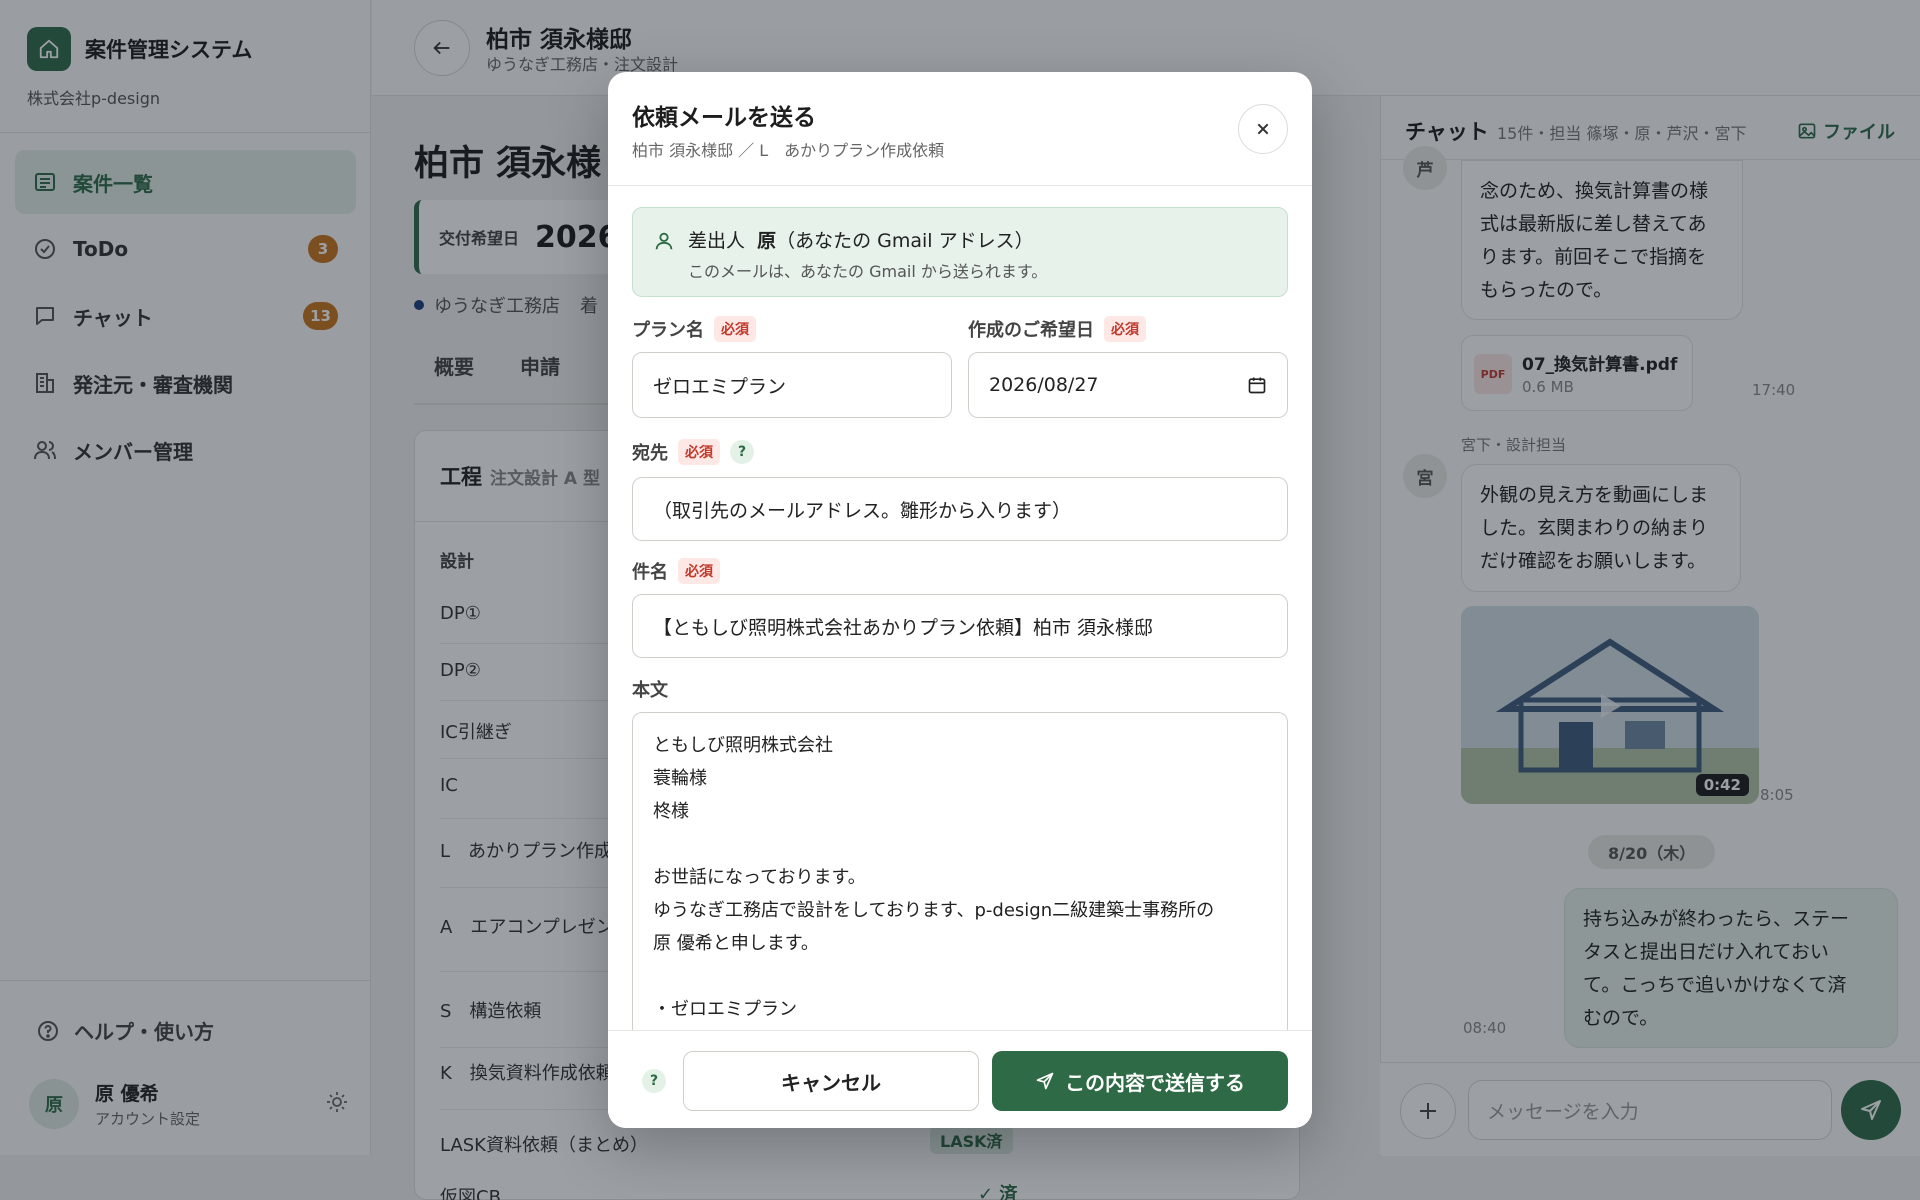  Describe the element at coordinates (831, 1081) in the screenshot. I see `cancel-button: キャンセル` at that location.